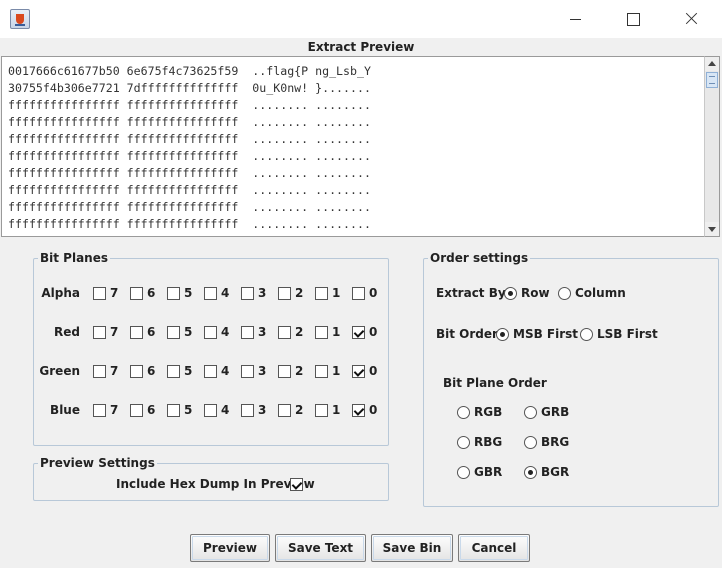  I want to click on alpha-bit-5-checkbox, so click(173, 293).